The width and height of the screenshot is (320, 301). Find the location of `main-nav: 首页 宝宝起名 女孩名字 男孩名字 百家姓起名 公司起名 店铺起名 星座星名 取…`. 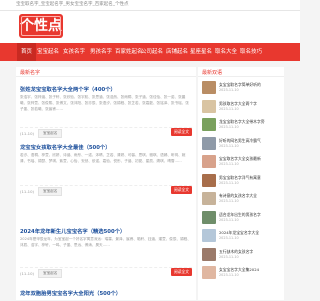

main-nav: 首页 宝宝起名 女孩名字 男孩名字 百家姓起名 公司起名 店铺起名 星座星名 取… is located at coordinates (150, 52).